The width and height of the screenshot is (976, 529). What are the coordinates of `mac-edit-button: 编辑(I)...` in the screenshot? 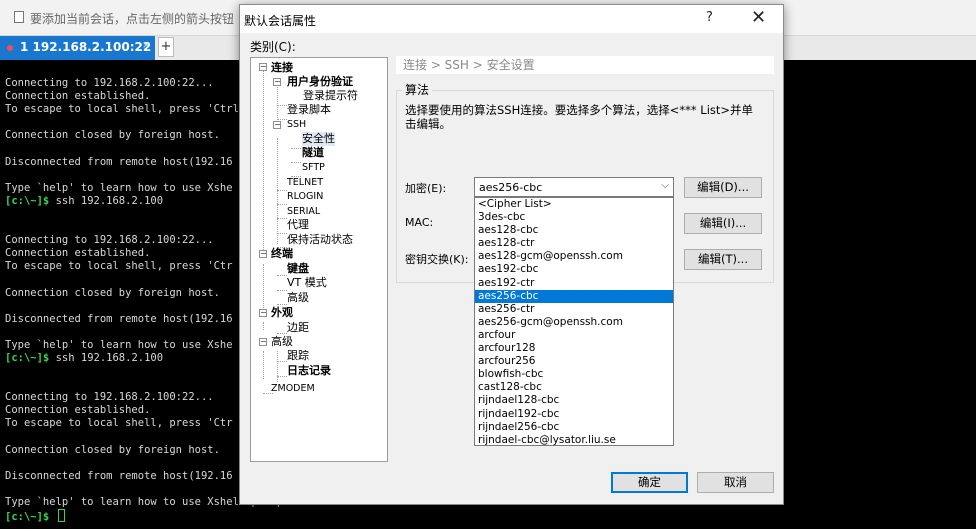 It's located at (723, 223).